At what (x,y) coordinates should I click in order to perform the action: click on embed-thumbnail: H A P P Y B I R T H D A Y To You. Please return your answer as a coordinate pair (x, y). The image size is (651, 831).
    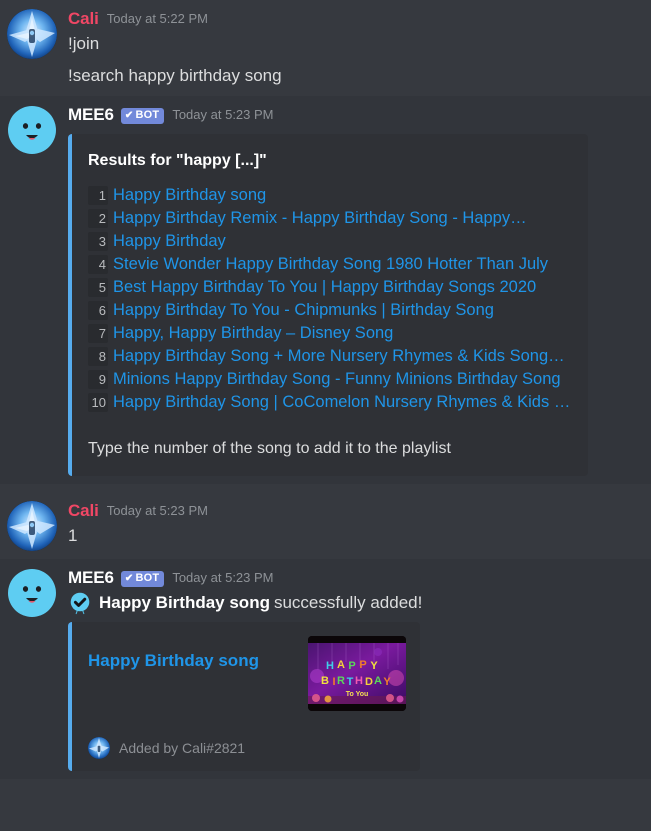
    Looking at the image, I should click on (357, 673).